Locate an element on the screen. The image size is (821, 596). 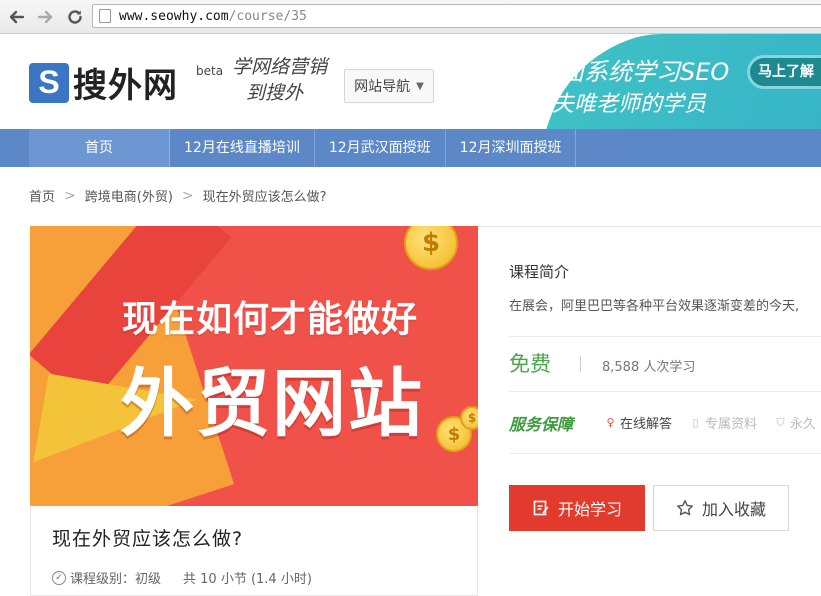
intro-text: 在展会，阿里巴巴等各种平台效果逐渐变差的今天, is located at coordinates (654, 306).